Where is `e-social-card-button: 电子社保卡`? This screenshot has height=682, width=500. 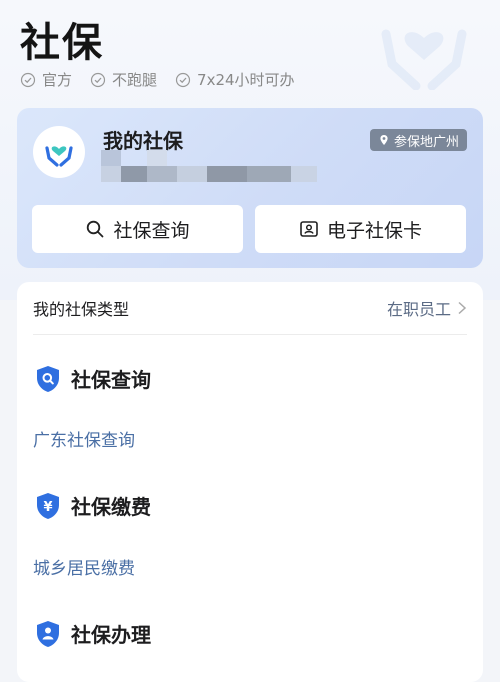 e-social-card-button: 电子社保卡 is located at coordinates (360, 229).